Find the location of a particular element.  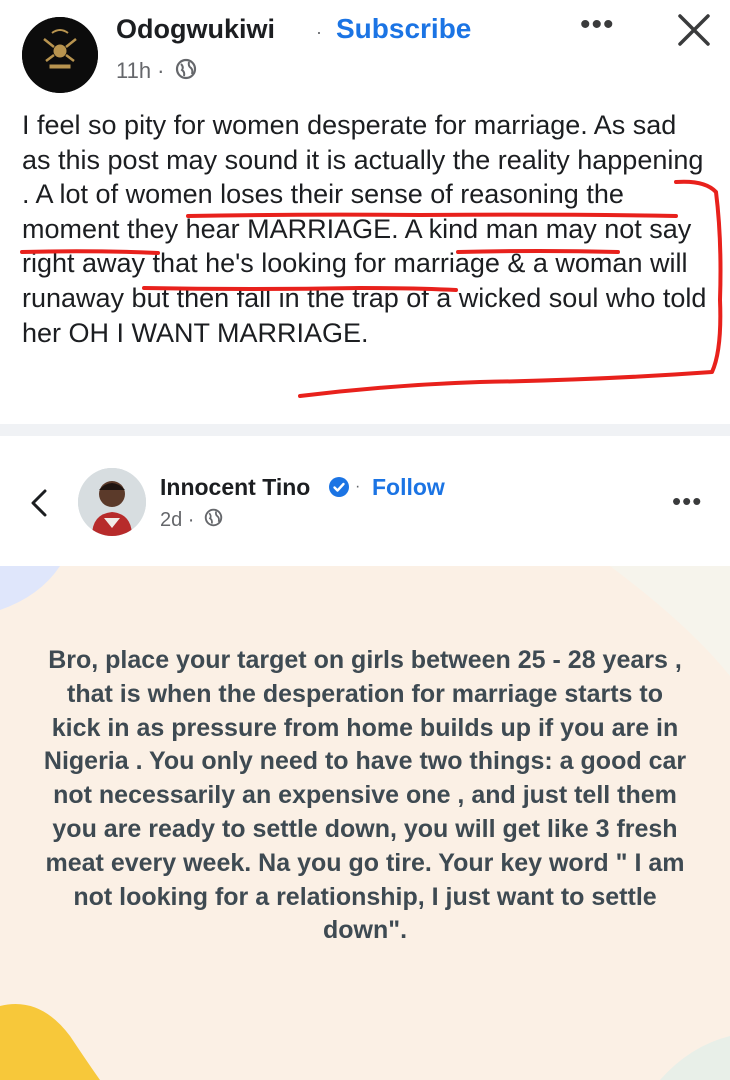

author-name: Odogwukiwi is located at coordinates (195, 29).